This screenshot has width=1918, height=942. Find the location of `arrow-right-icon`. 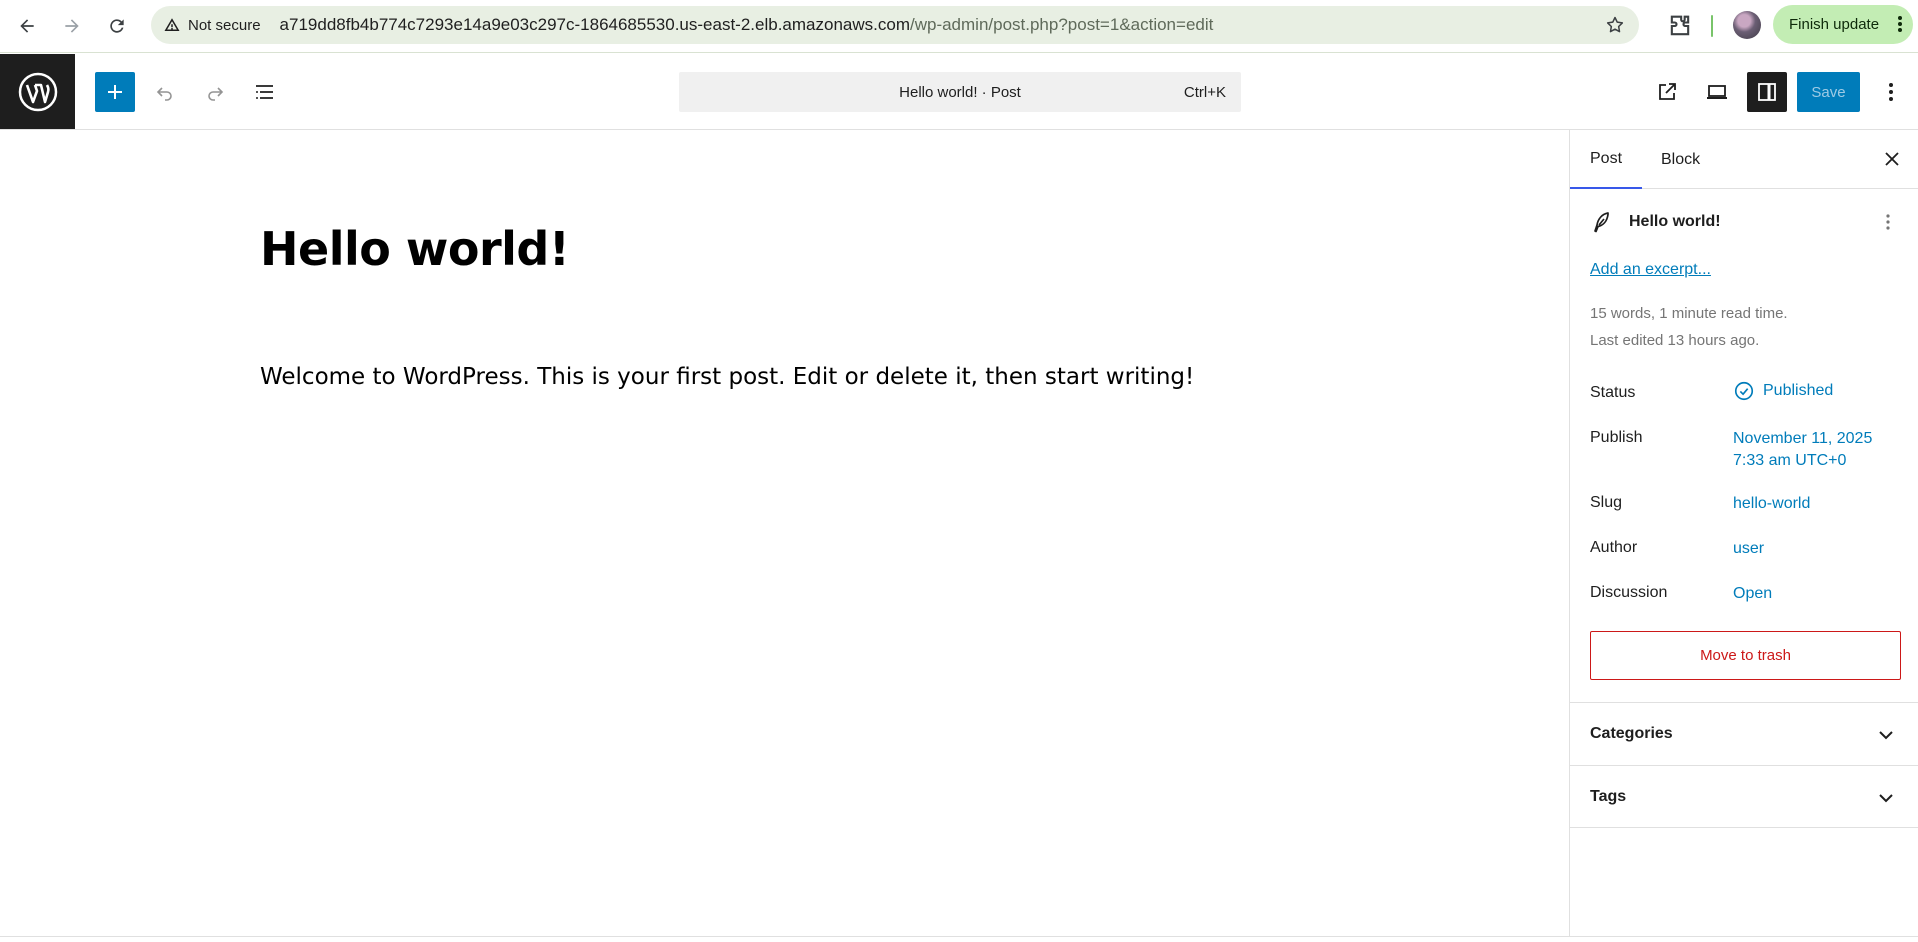

arrow-right-icon is located at coordinates (72, 26).